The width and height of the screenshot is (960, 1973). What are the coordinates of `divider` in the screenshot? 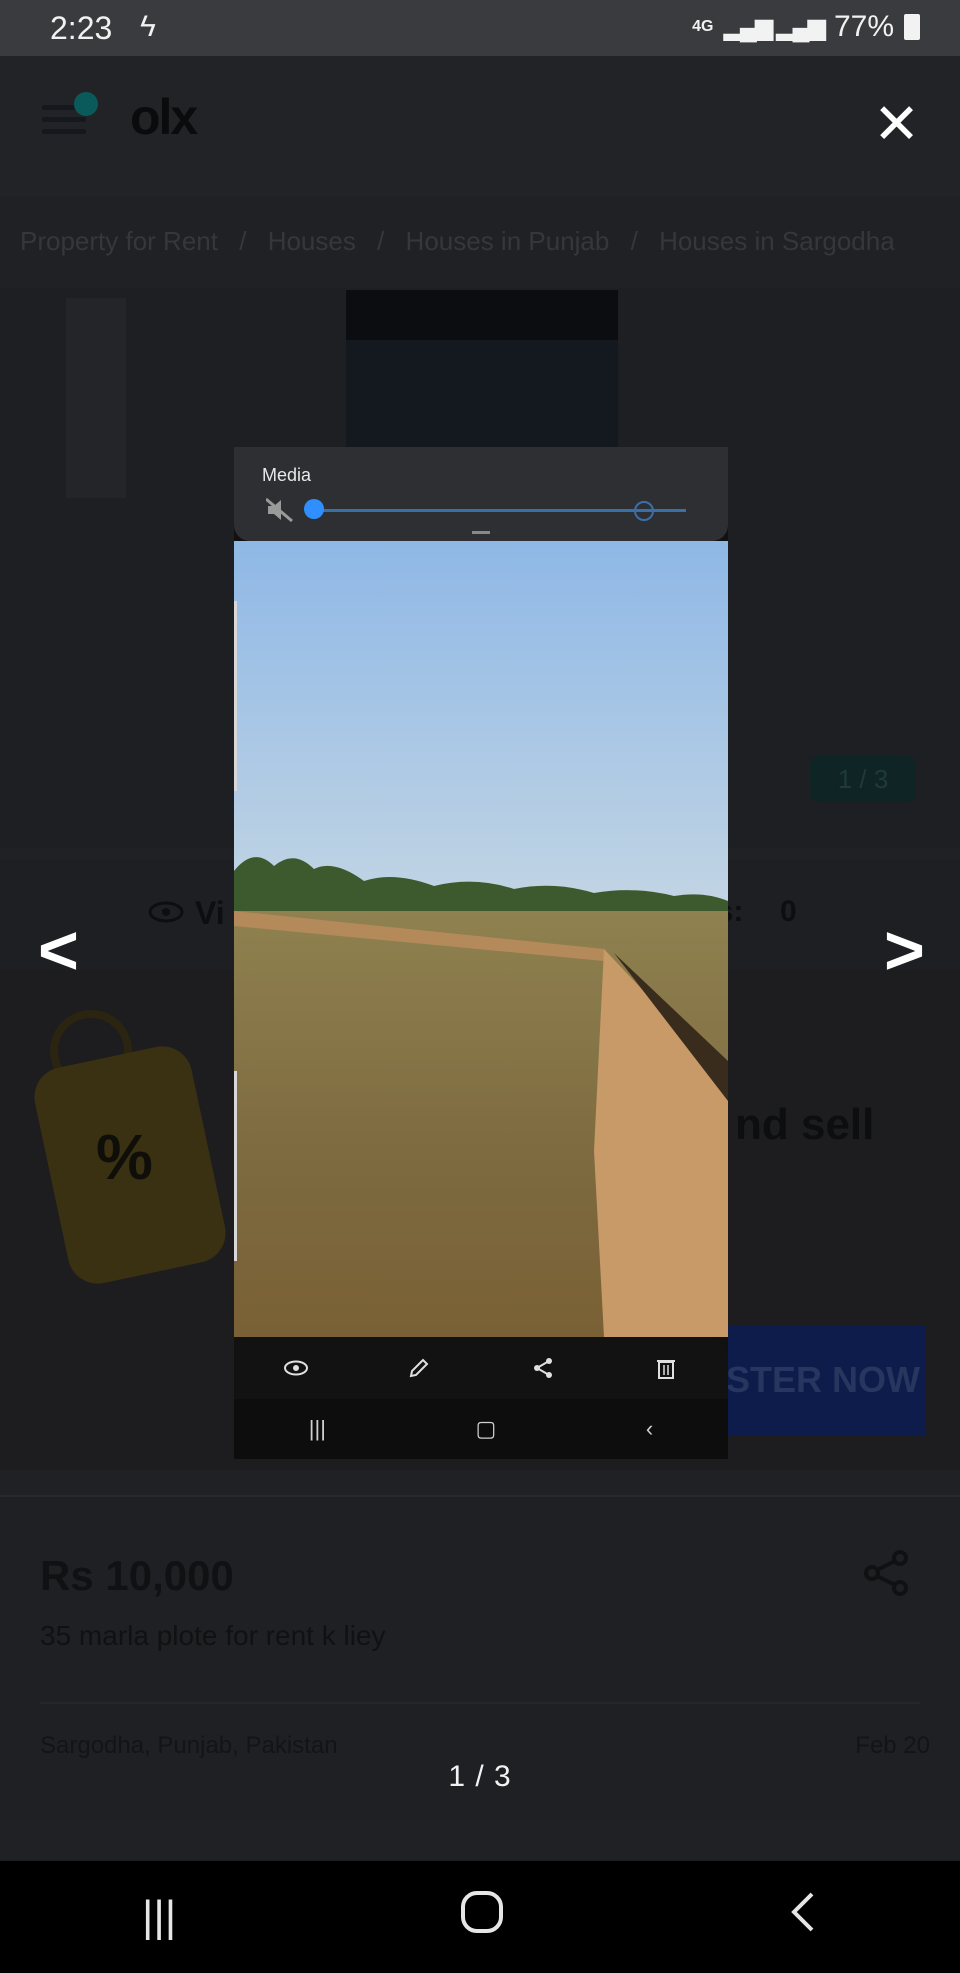 It's located at (480, 1703).